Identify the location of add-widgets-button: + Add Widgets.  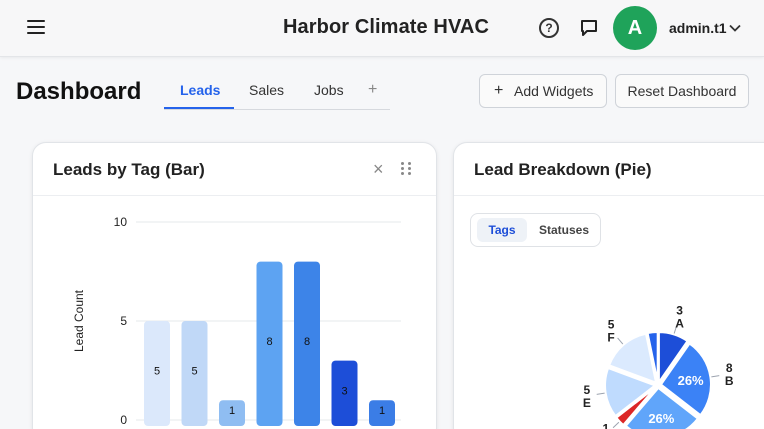
(543, 91).